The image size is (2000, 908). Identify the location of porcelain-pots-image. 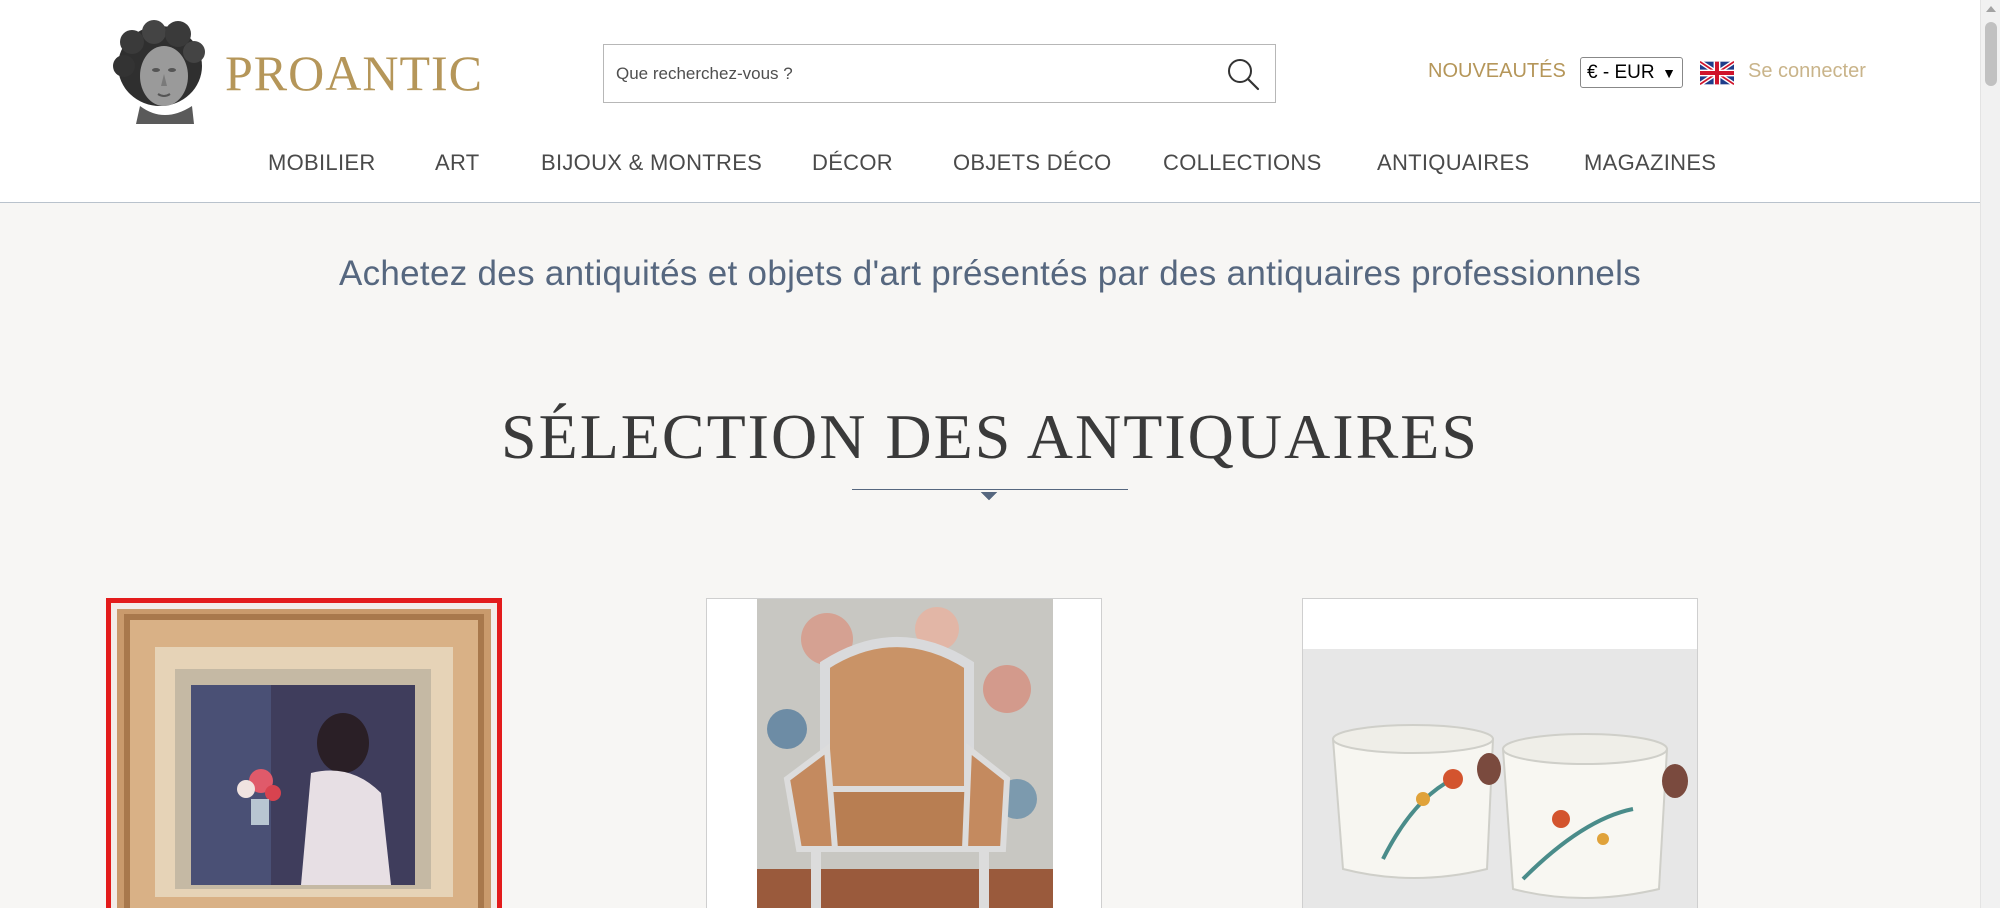
(1500, 753).